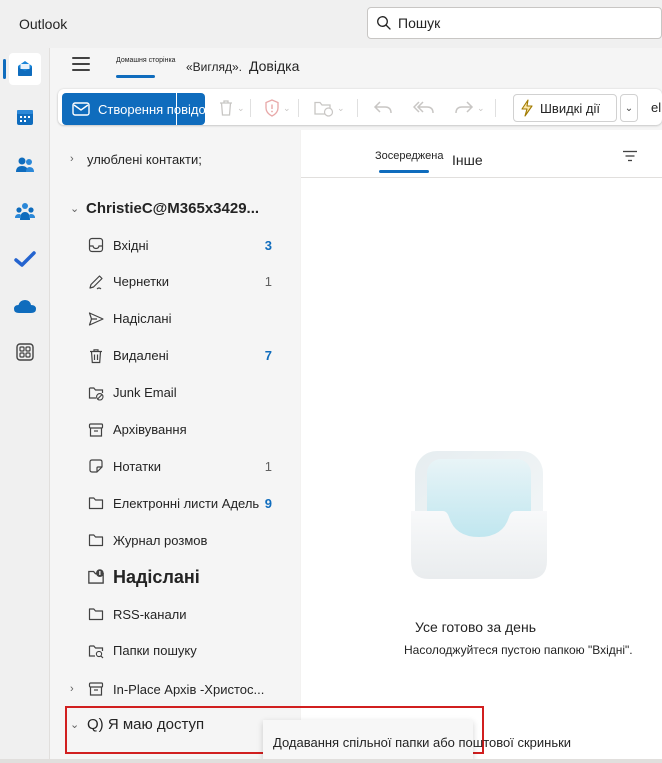  Describe the element at coordinates (81, 64) in the screenshot. I see `hamburger-icon` at that location.